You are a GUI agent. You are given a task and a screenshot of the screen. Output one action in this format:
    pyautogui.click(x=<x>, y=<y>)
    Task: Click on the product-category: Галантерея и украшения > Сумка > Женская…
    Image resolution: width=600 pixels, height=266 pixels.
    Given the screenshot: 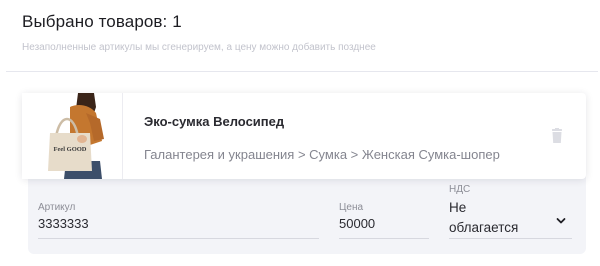 What is the action you would take?
    pyautogui.click(x=322, y=154)
    